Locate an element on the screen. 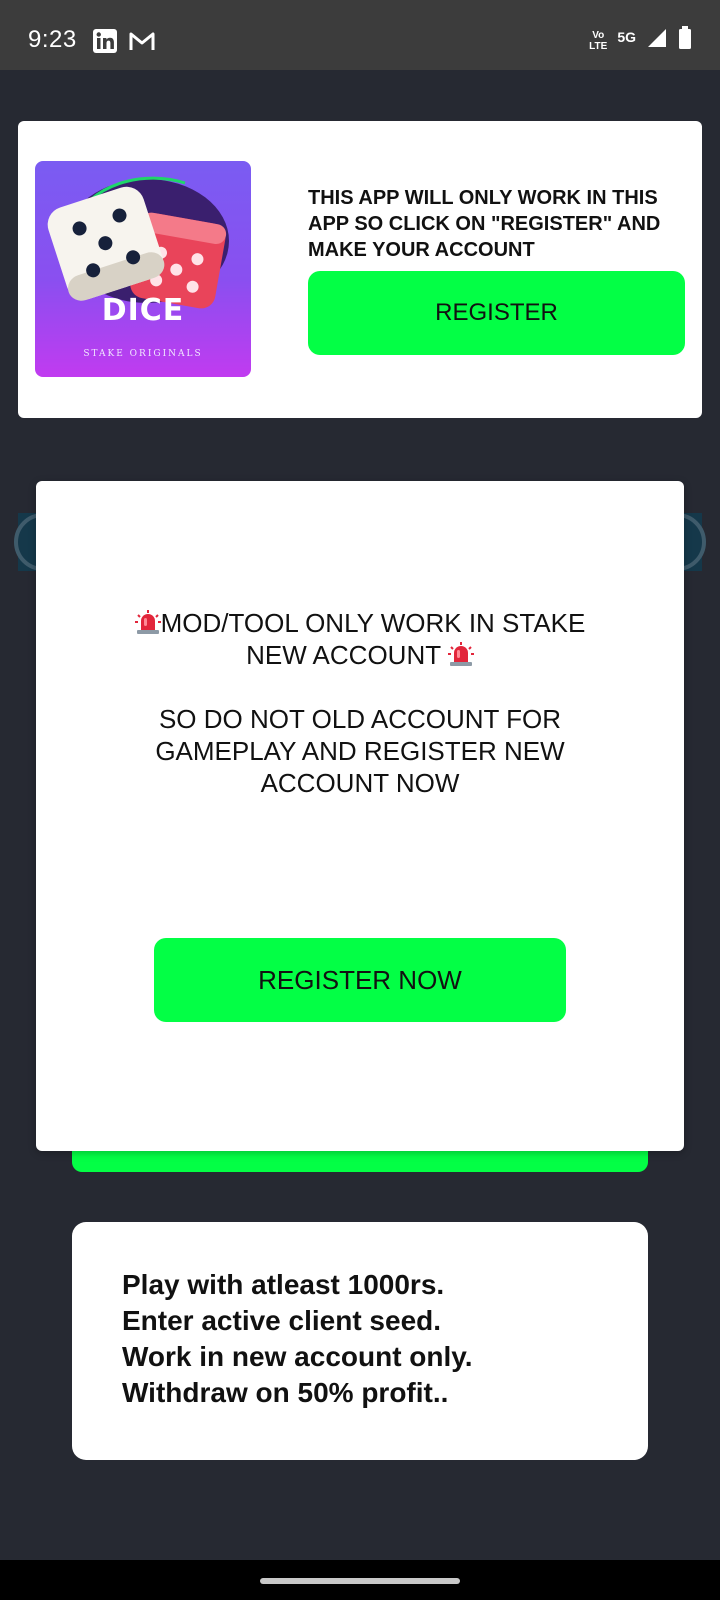 The image size is (720, 1600). register-button: REGISTER is located at coordinates (496, 313).